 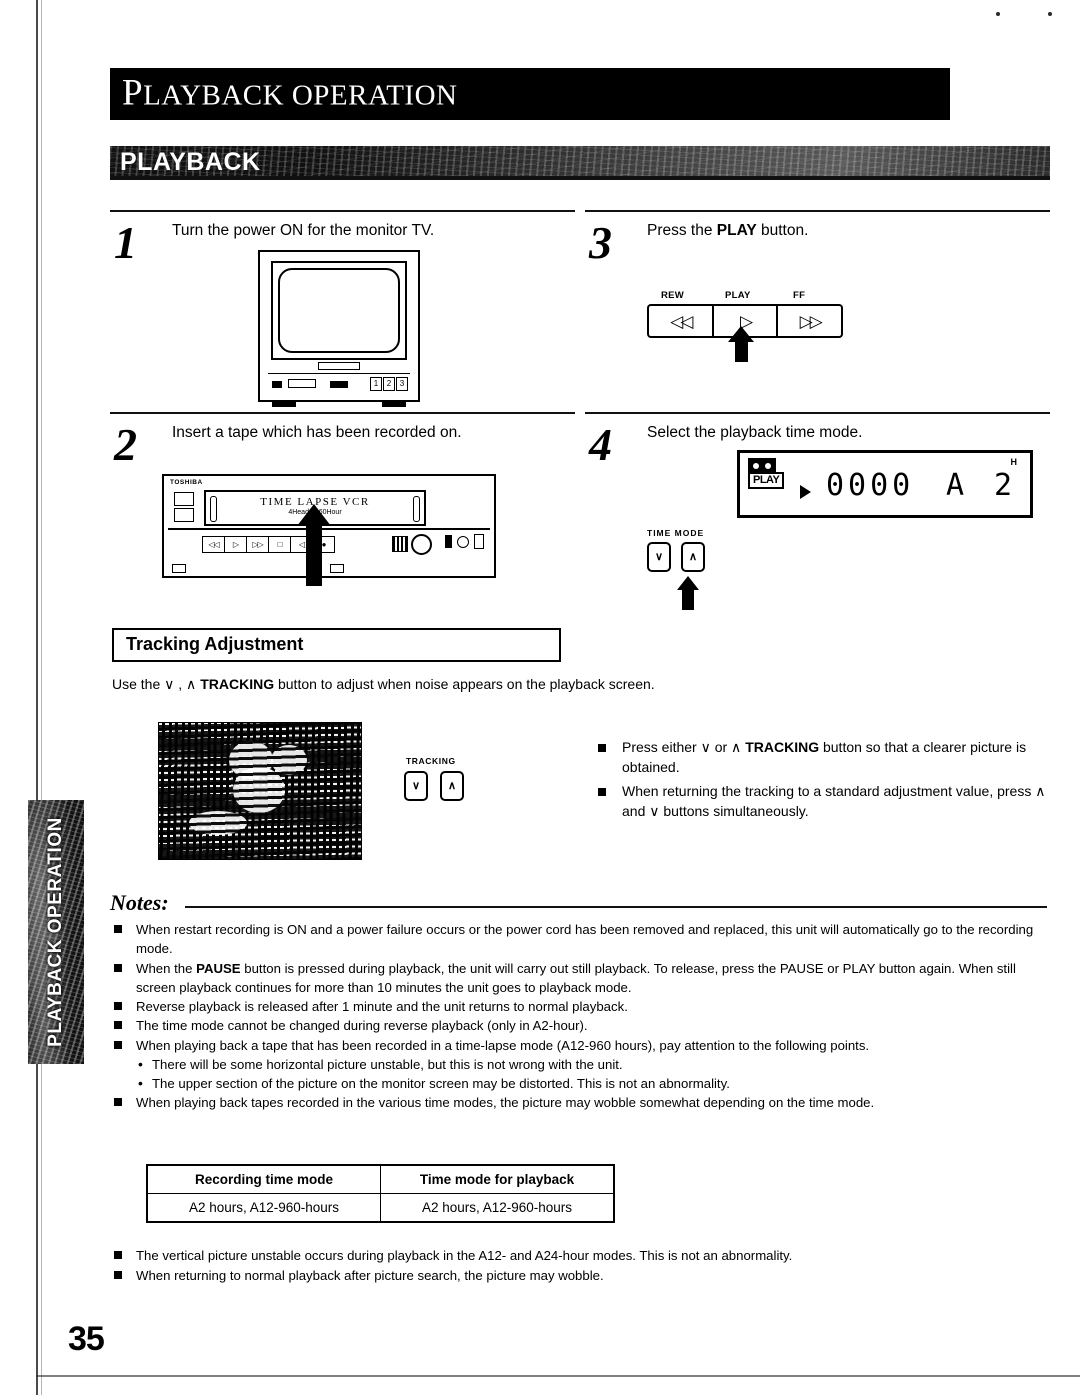 I want to click on pointer-arrow-to-slot, so click(x=314, y=545).